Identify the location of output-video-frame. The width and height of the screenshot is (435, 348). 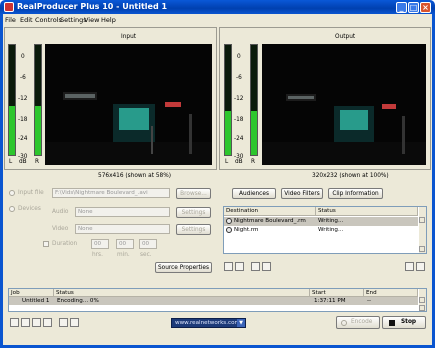
(344, 104).